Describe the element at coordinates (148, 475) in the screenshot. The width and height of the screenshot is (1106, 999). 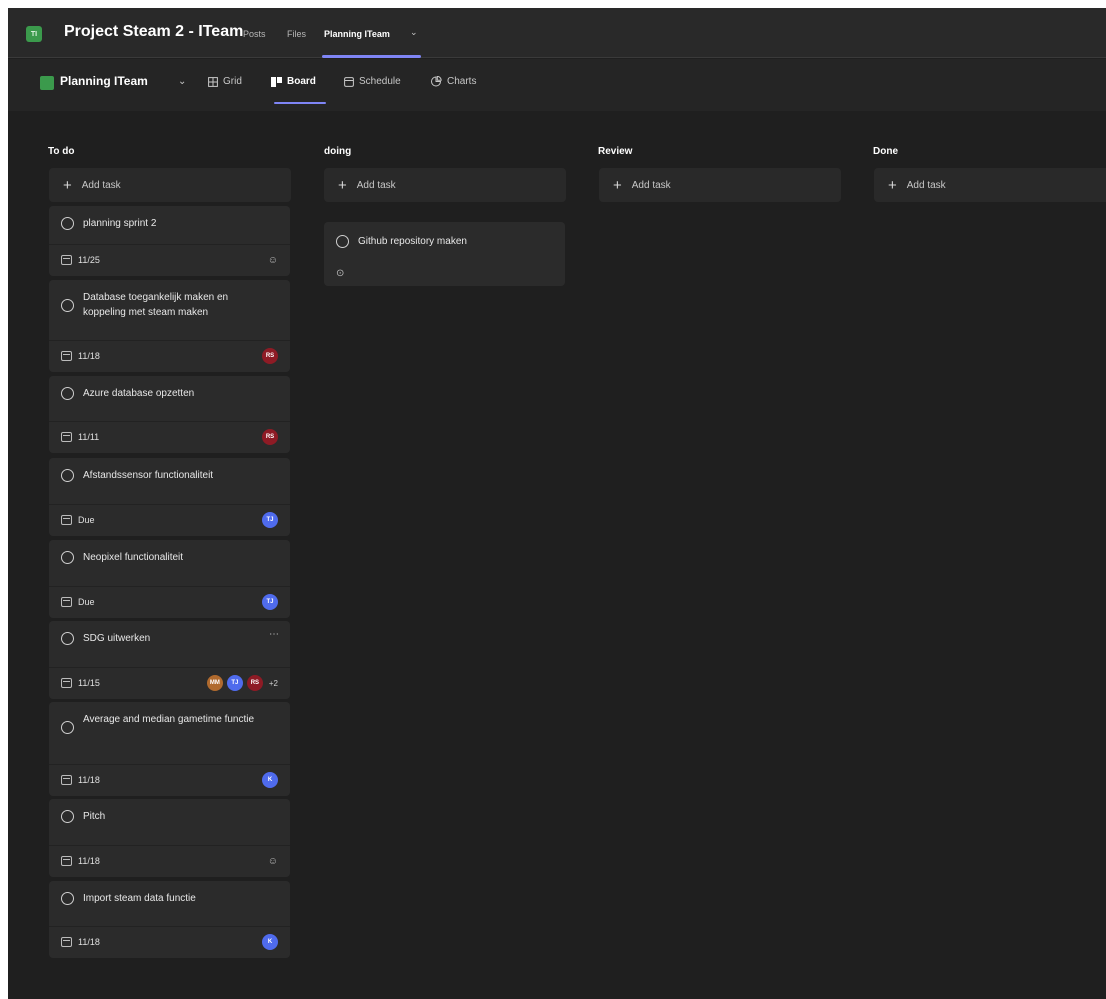
I see `task-title: Afstandssensor functionaliteit` at that location.